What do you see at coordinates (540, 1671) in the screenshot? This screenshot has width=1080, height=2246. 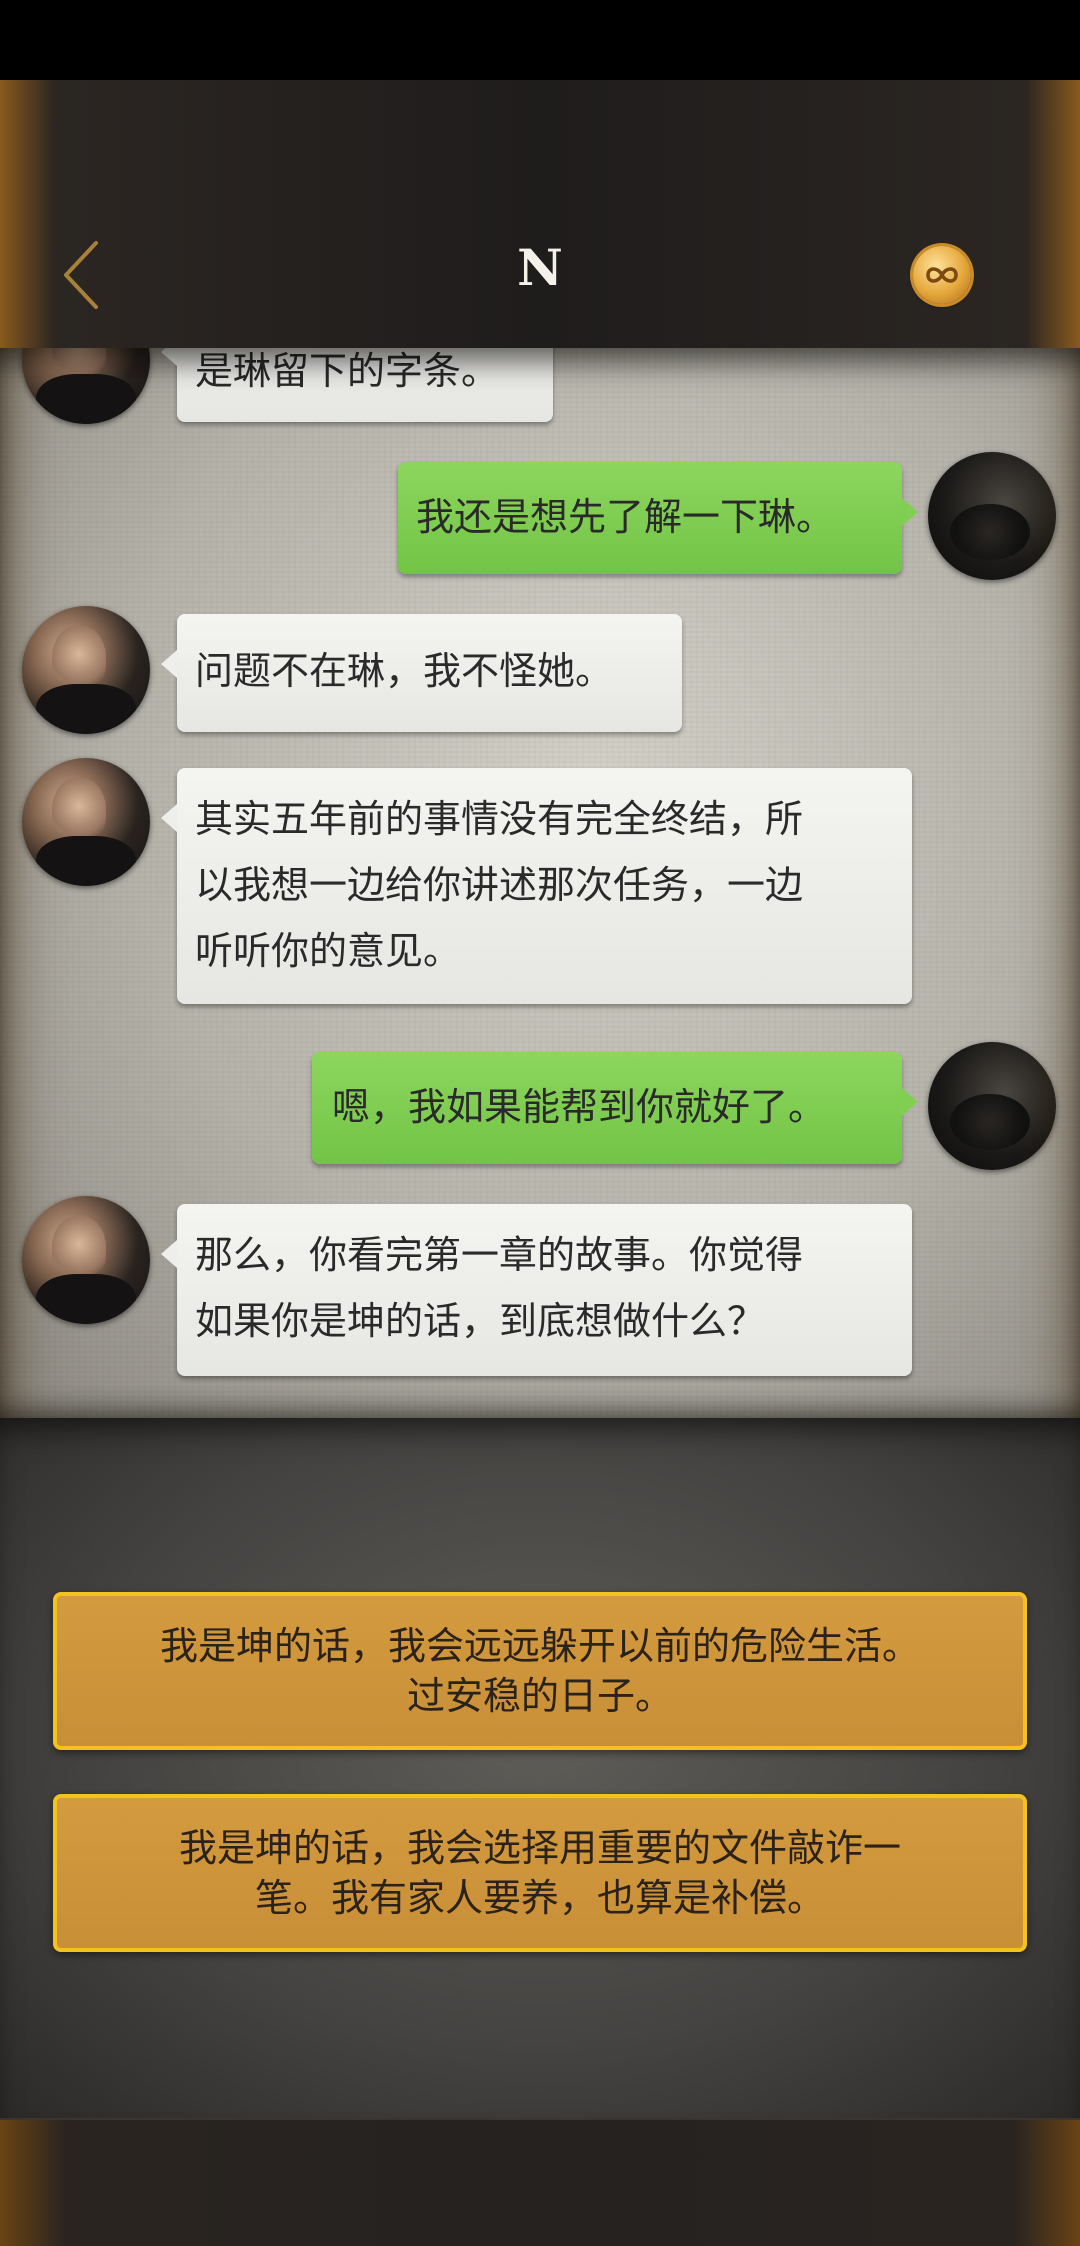 I see `choice-option-1: 我是坤的话，我会远远躲开以前的危险生活。 过安稳的日子。` at bounding box center [540, 1671].